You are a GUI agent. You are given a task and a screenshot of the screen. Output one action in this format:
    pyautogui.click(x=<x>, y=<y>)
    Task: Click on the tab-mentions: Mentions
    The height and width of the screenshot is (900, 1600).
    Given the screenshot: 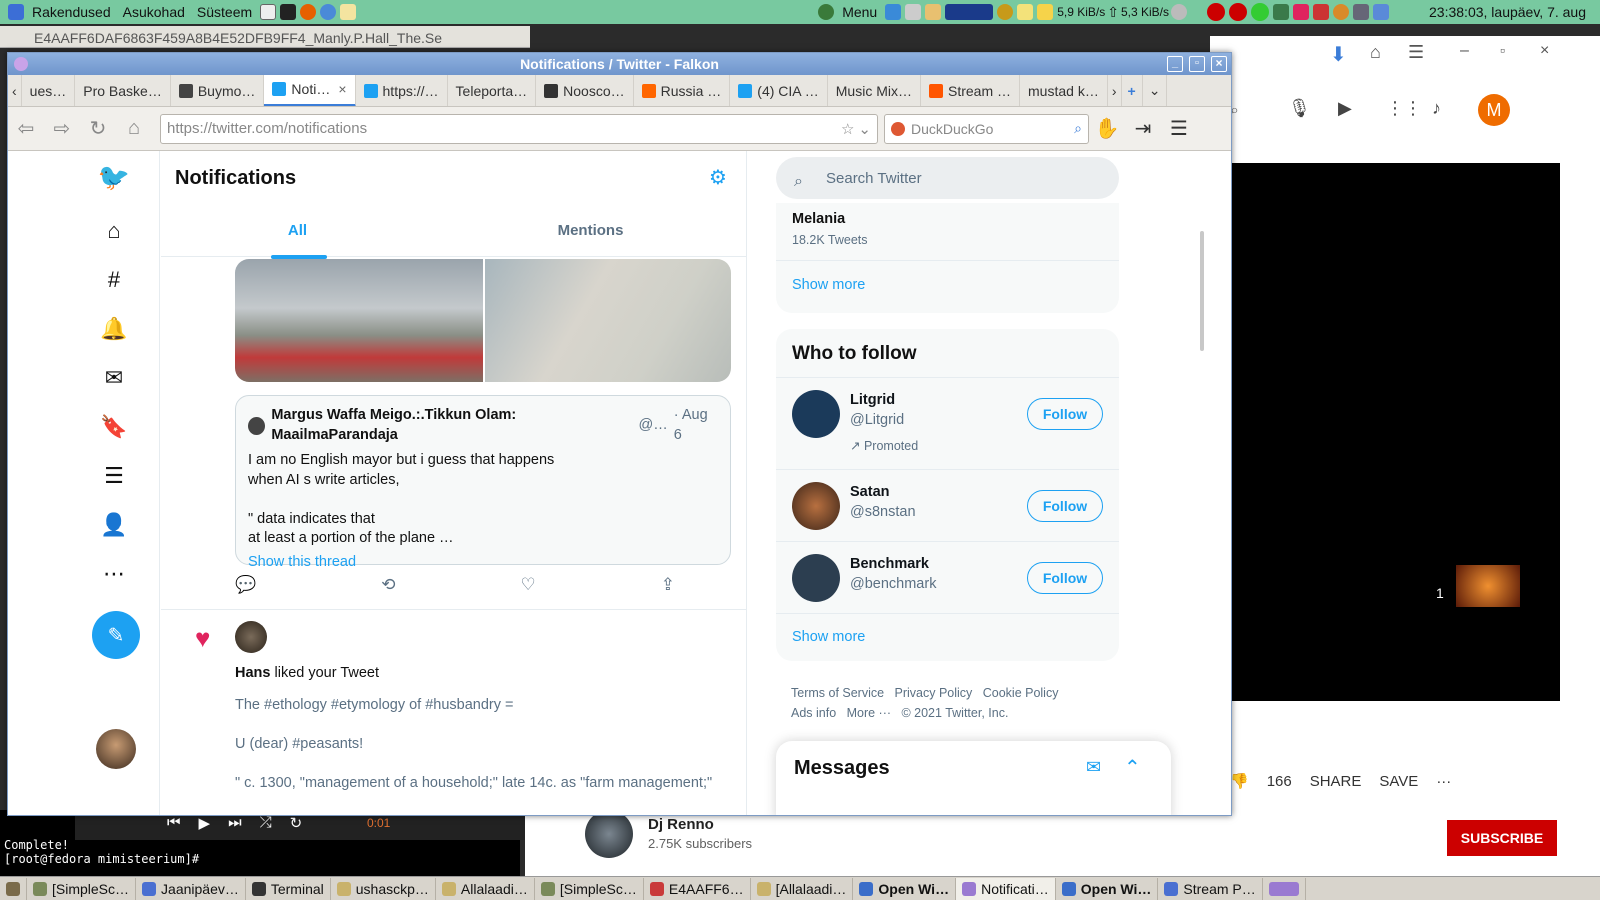 What is the action you would take?
    pyautogui.click(x=590, y=230)
    